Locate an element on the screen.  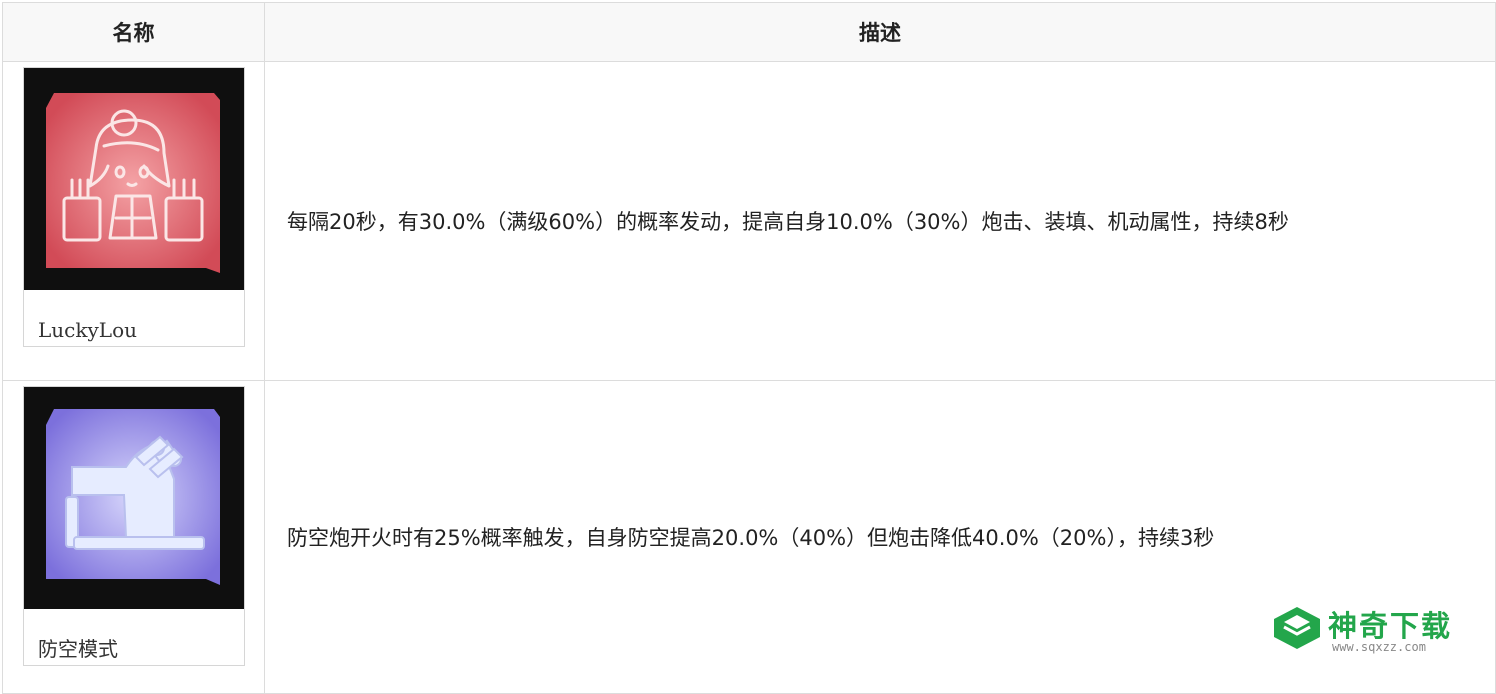
table-header-row: 名称 描述 is located at coordinates (749, 32).